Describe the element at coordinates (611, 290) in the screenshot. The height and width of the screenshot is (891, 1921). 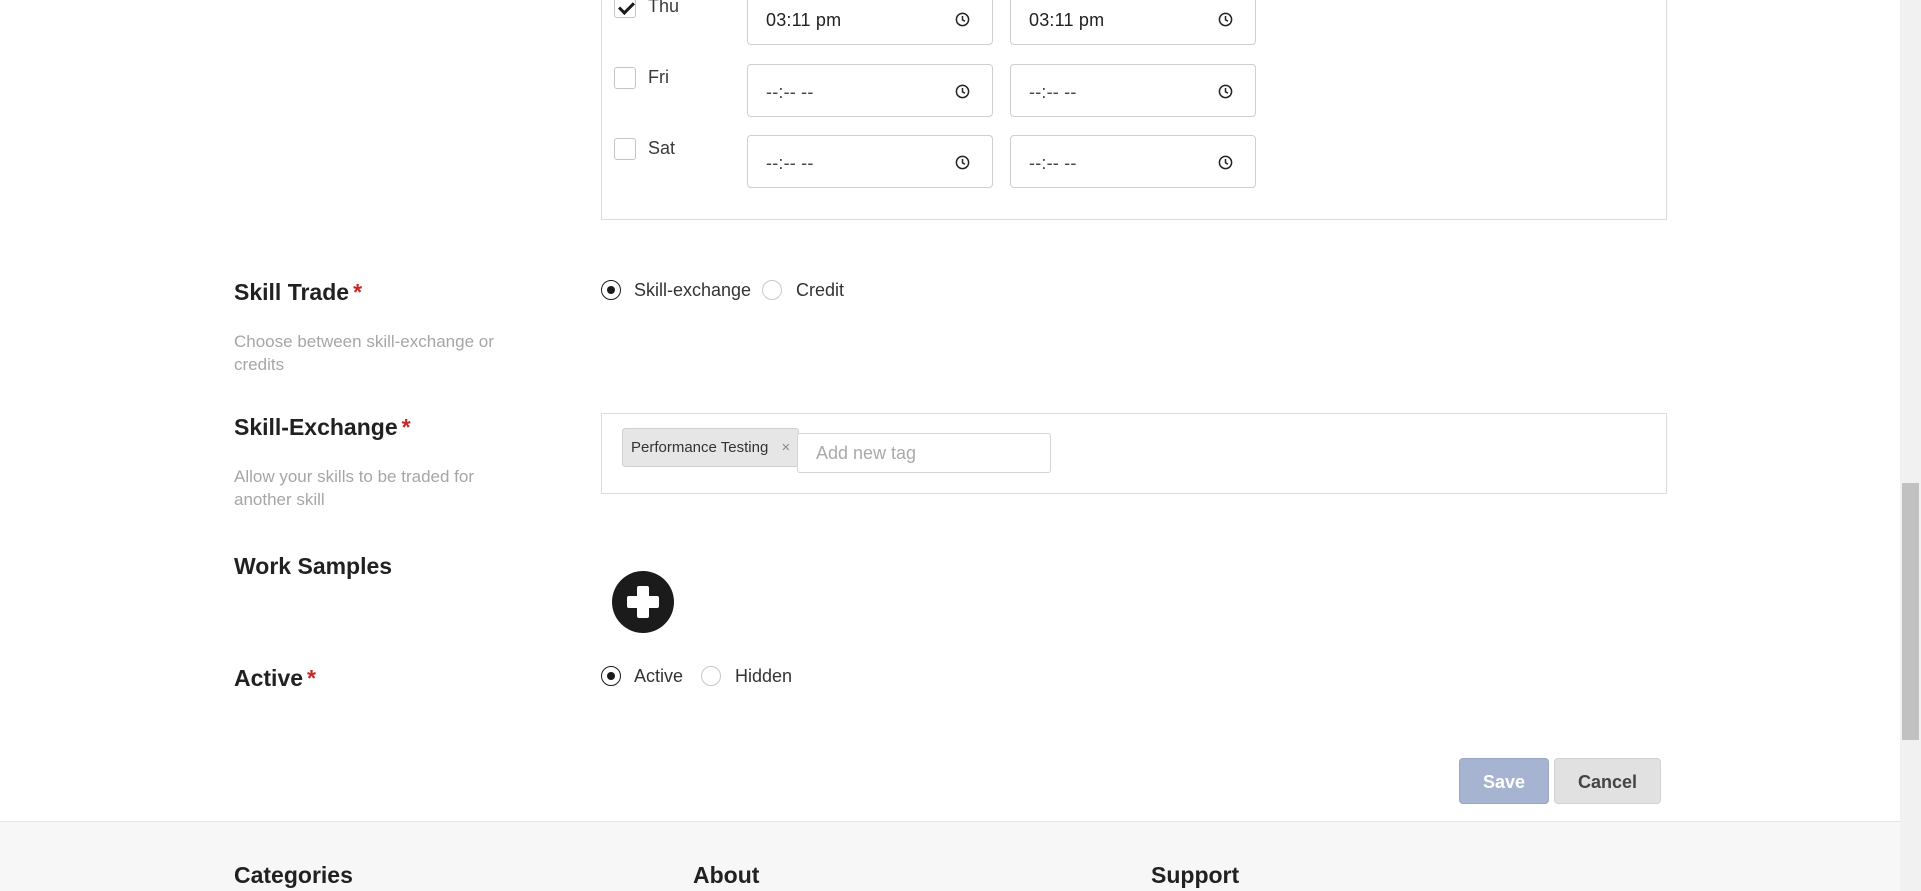
I see `skill-exchange-radio` at that location.